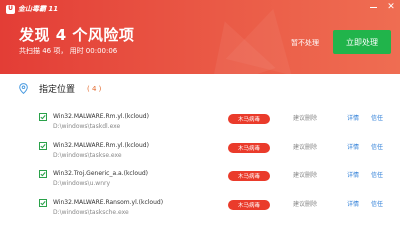 The width and height of the screenshot is (400, 248). What do you see at coordinates (82, 183) in the screenshot?
I see `file-path: D:\windows\u.wnry` at bounding box center [82, 183].